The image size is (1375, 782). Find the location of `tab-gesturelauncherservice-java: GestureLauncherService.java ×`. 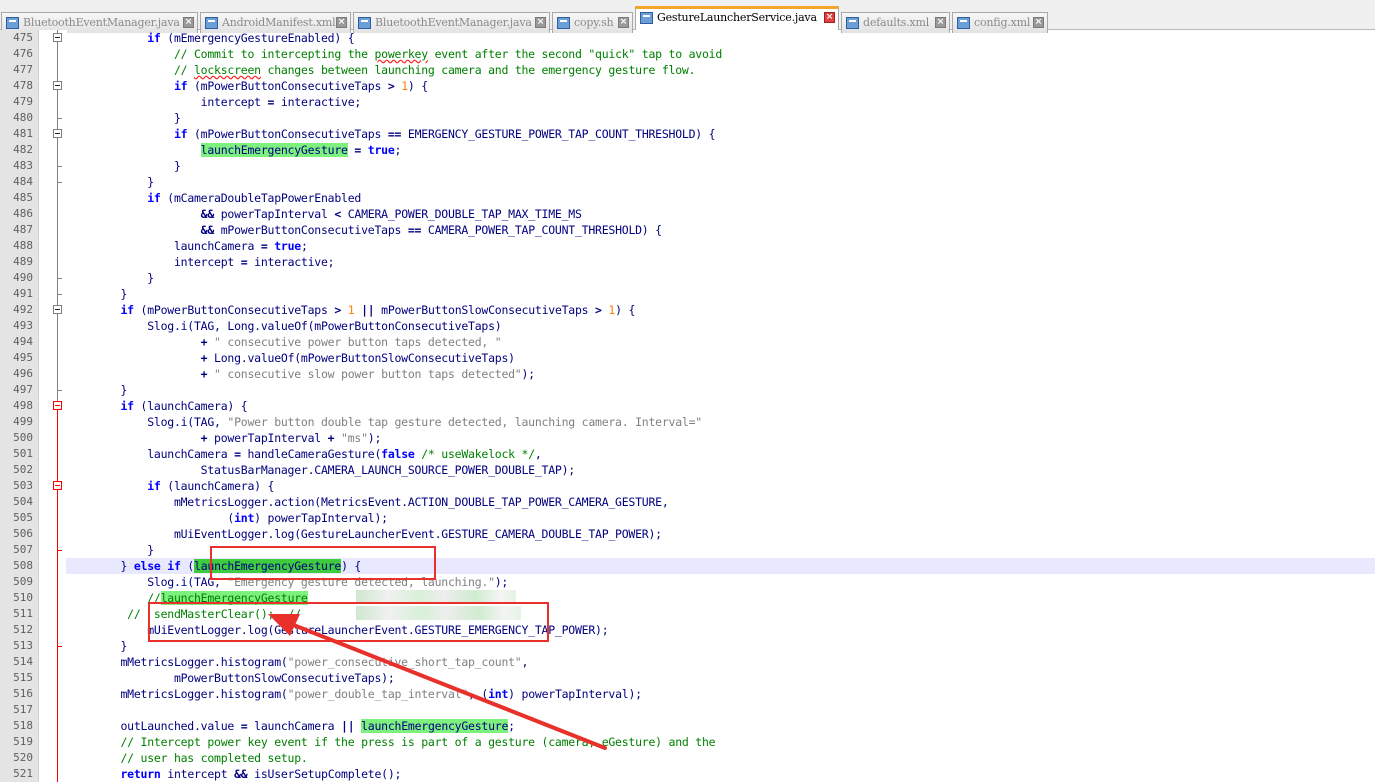

tab-gesturelauncherservice-java: GestureLauncherService.java × is located at coordinates (737, 18).